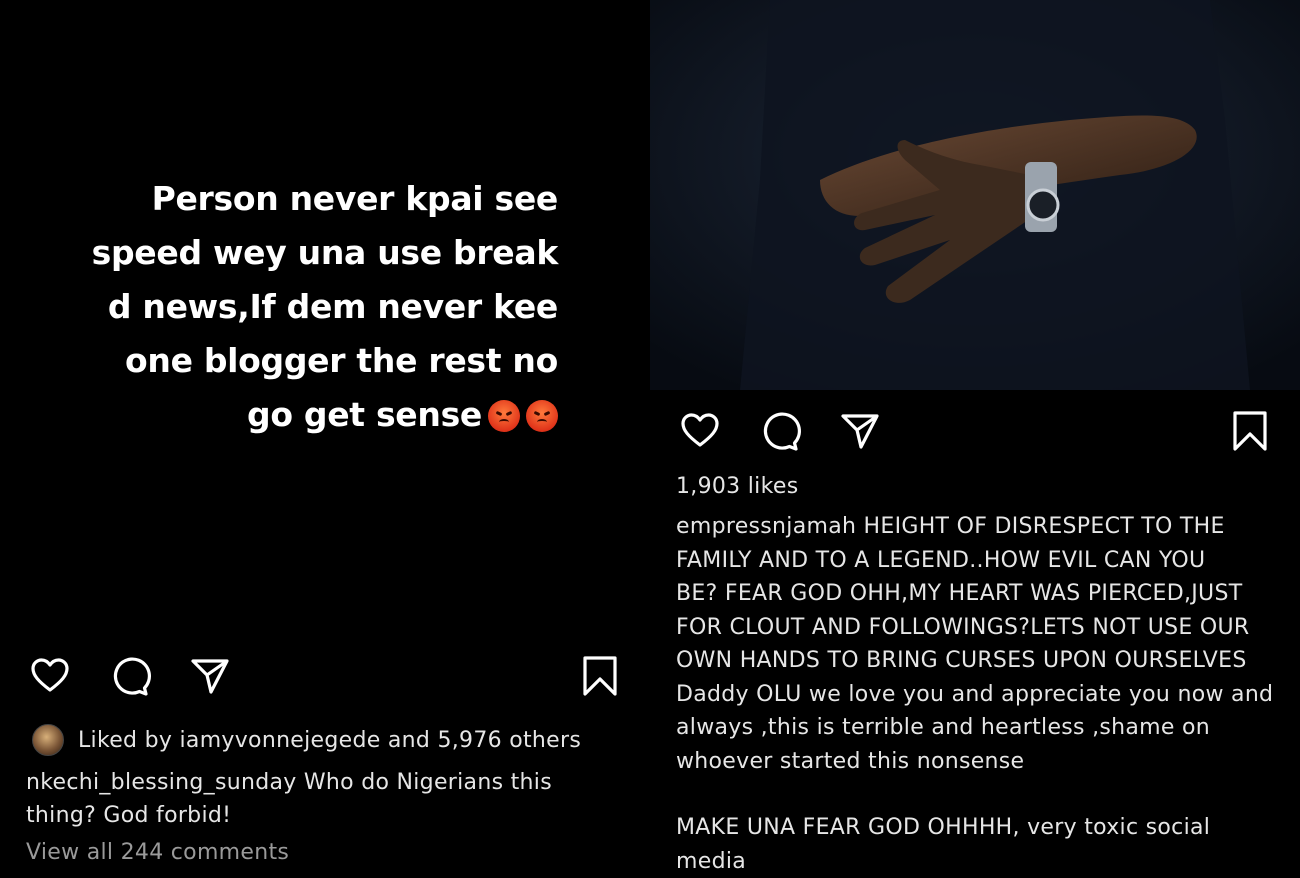 This screenshot has height=878, width=1300. I want to click on story-line: speed wey una use break, so click(298, 253).